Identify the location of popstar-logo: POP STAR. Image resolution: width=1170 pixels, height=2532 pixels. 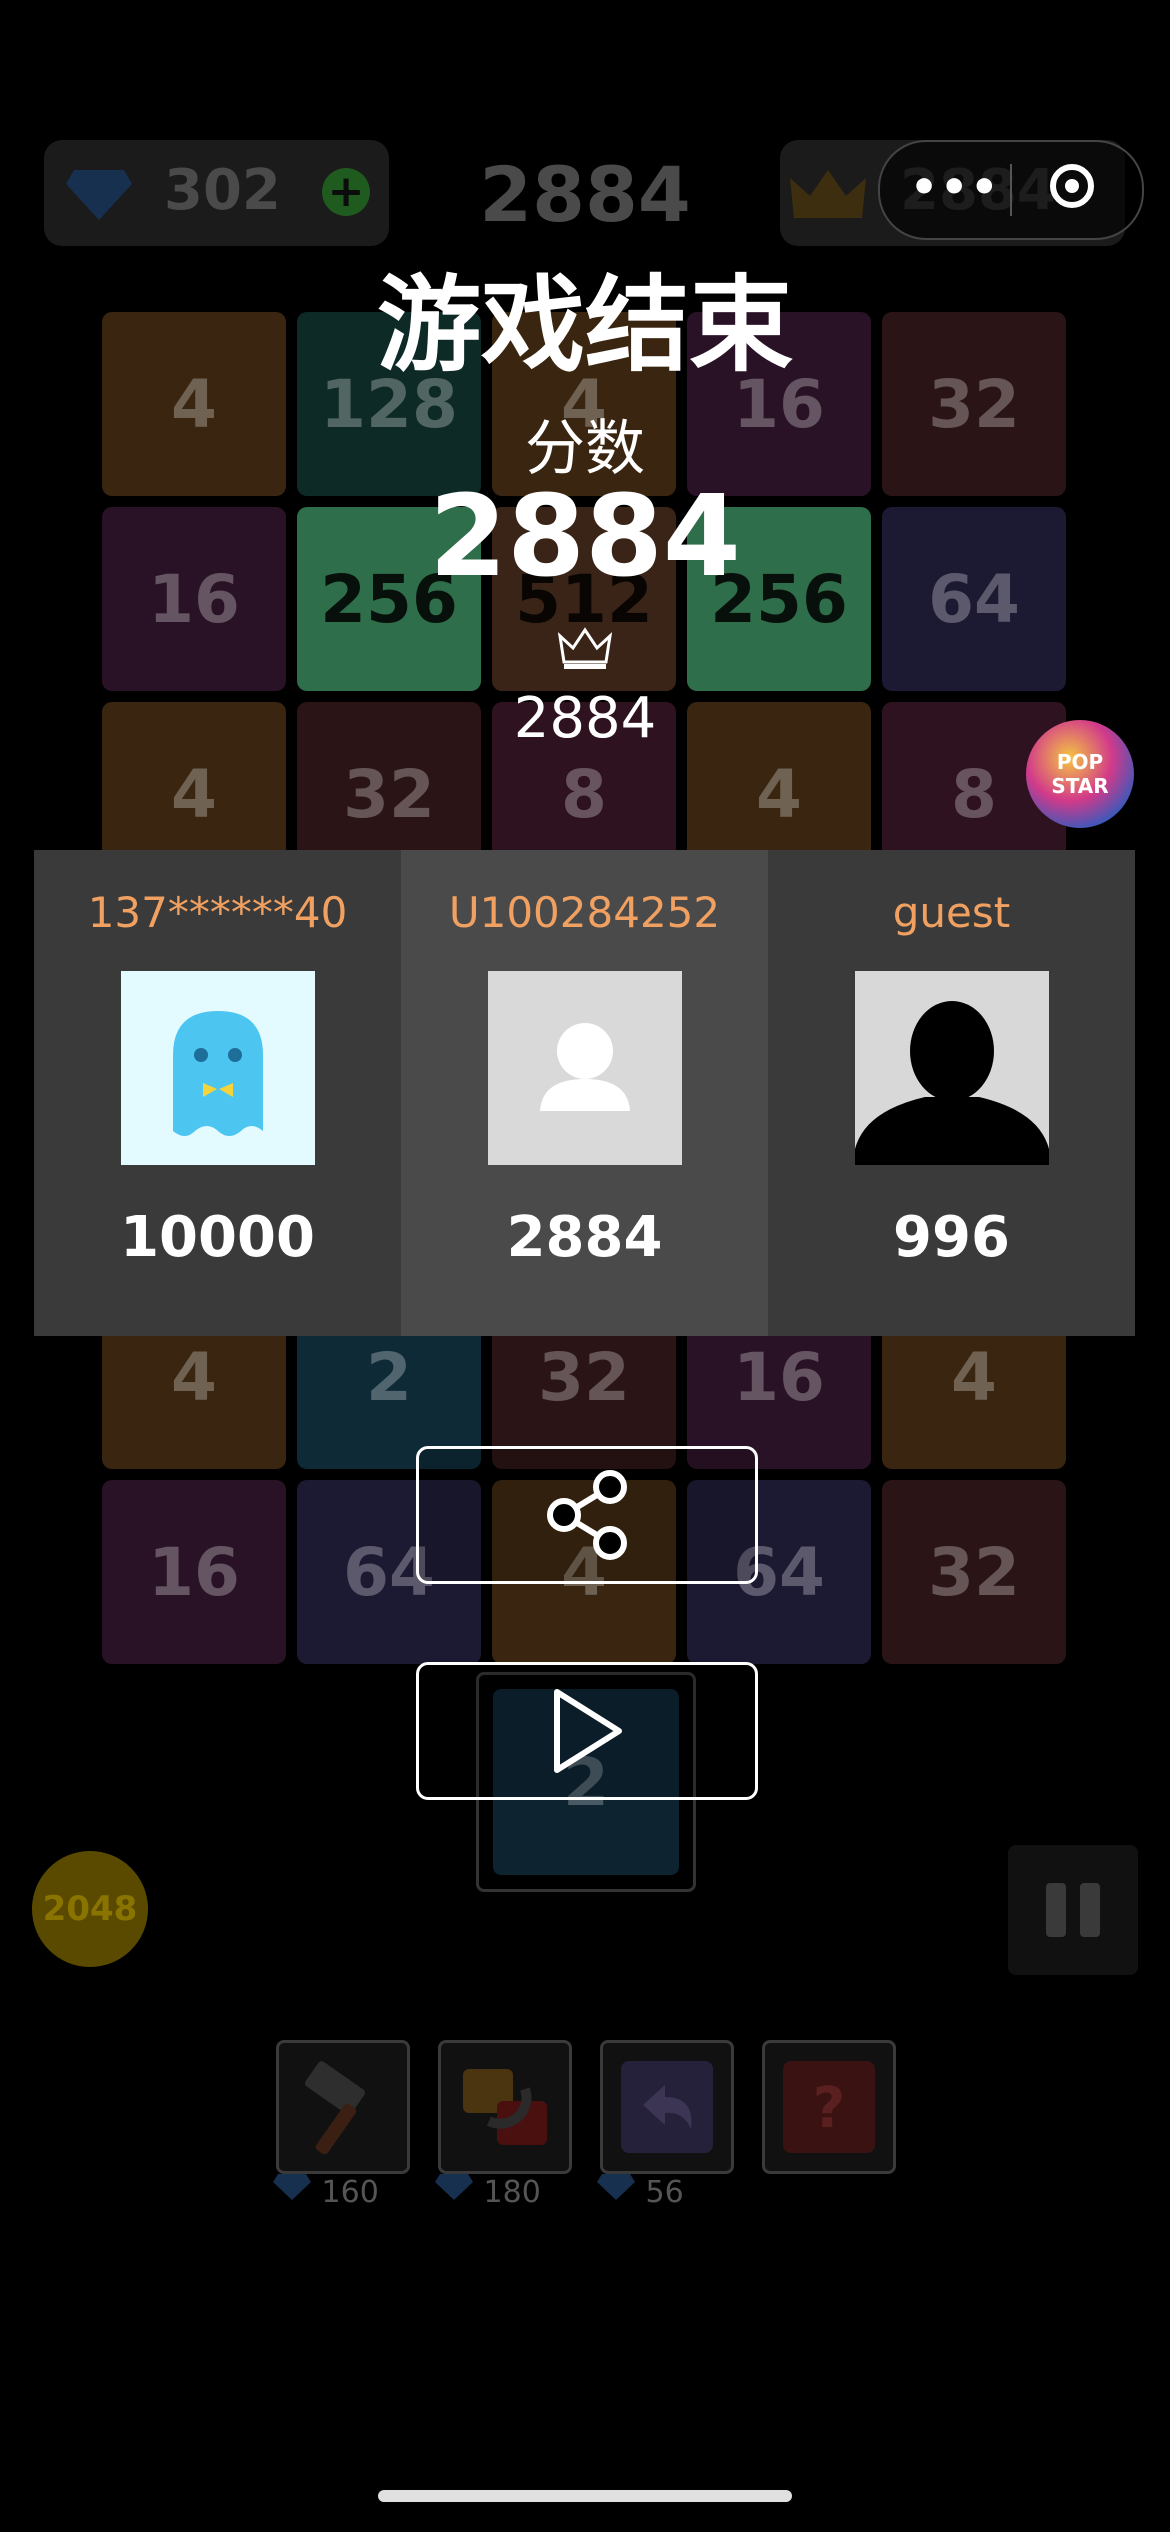
(1080, 774).